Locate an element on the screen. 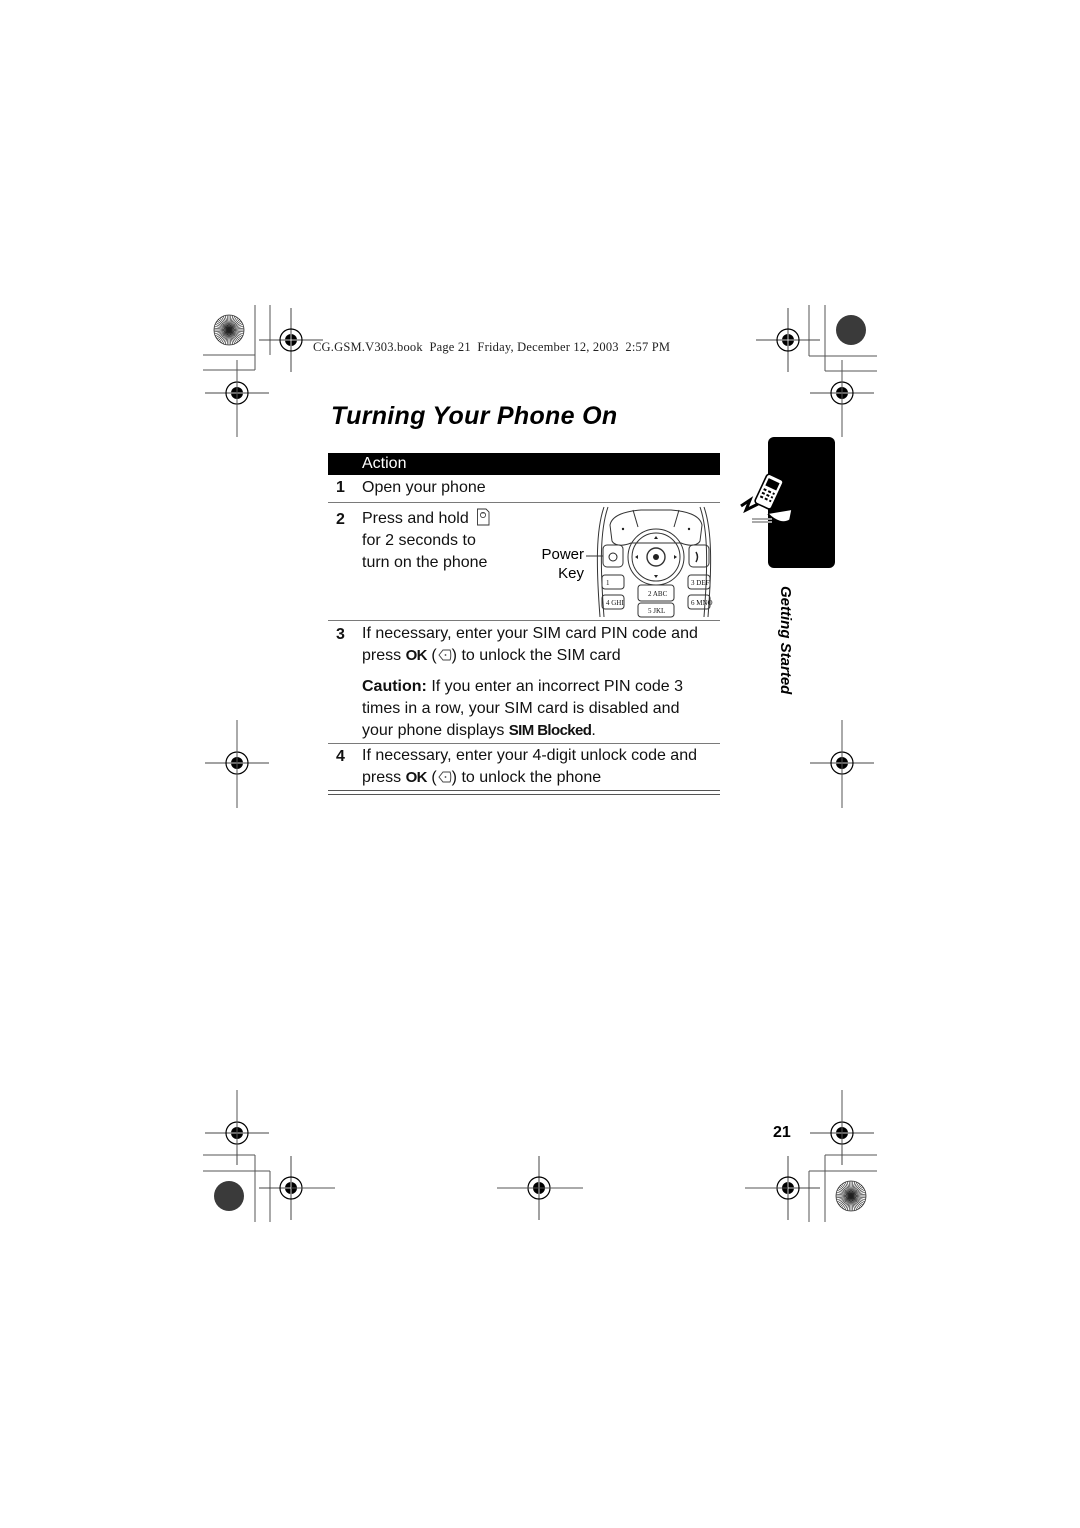 This screenshot has width=1080, height=1528. step-line: Press and hold is located at coordinates (415, 518).